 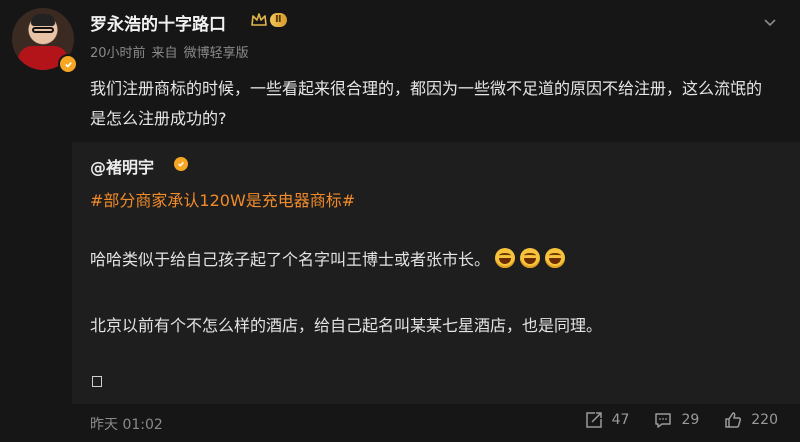 I want to click on post-meta: 20小时前 来自 微博轻享版, so click(x=172, y=51).